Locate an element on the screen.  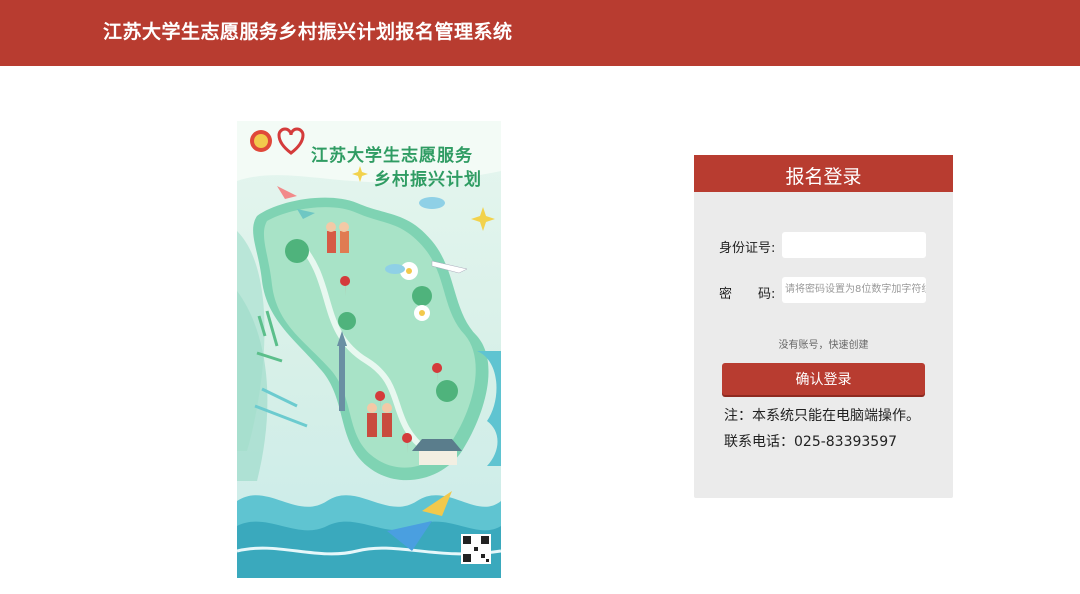
login-header: 报名登录 is located at coordinates (823, 173).